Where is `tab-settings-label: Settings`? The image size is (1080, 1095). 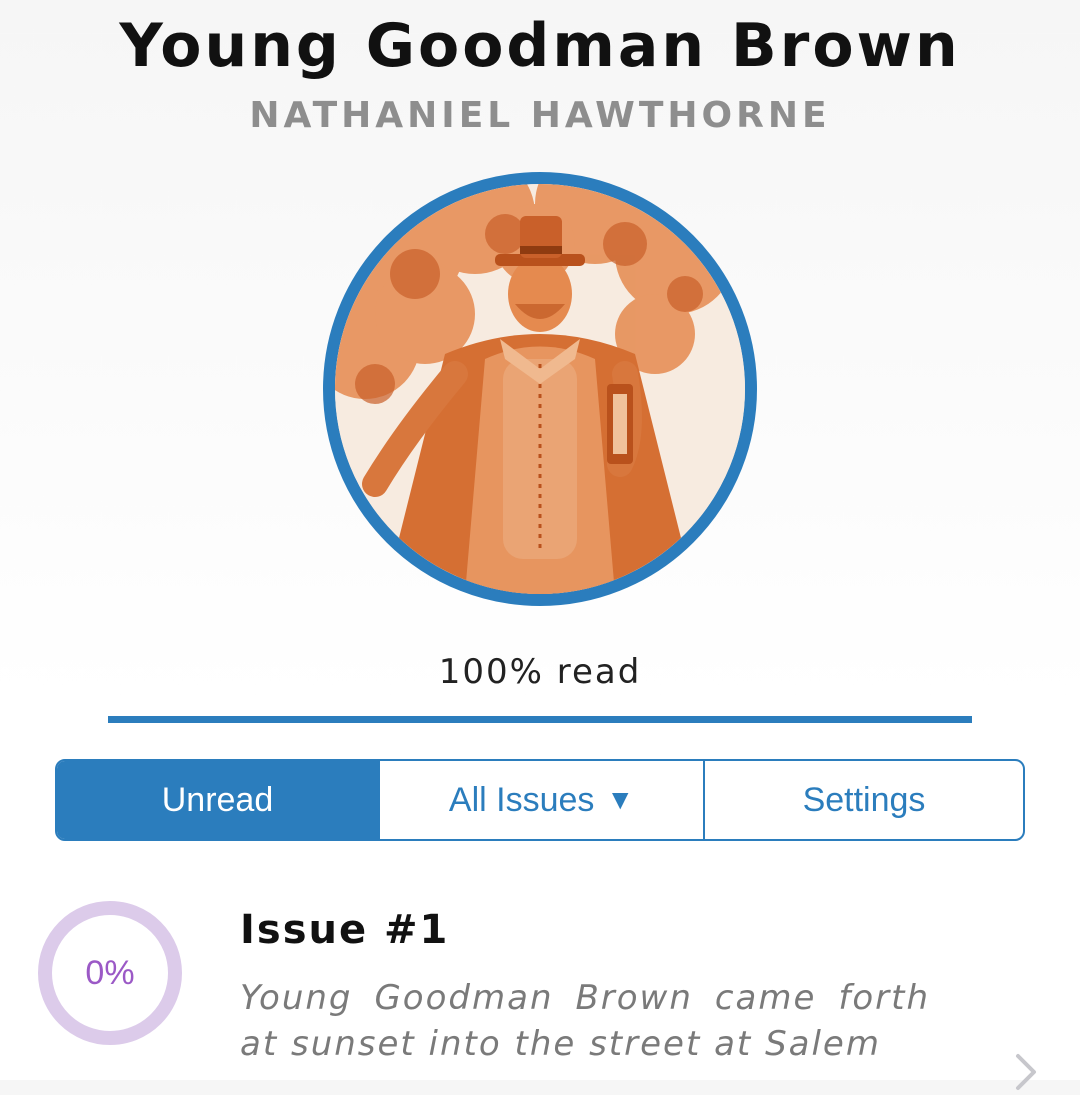
tab-settings-label: Settings is located at coordinates (864, 799).